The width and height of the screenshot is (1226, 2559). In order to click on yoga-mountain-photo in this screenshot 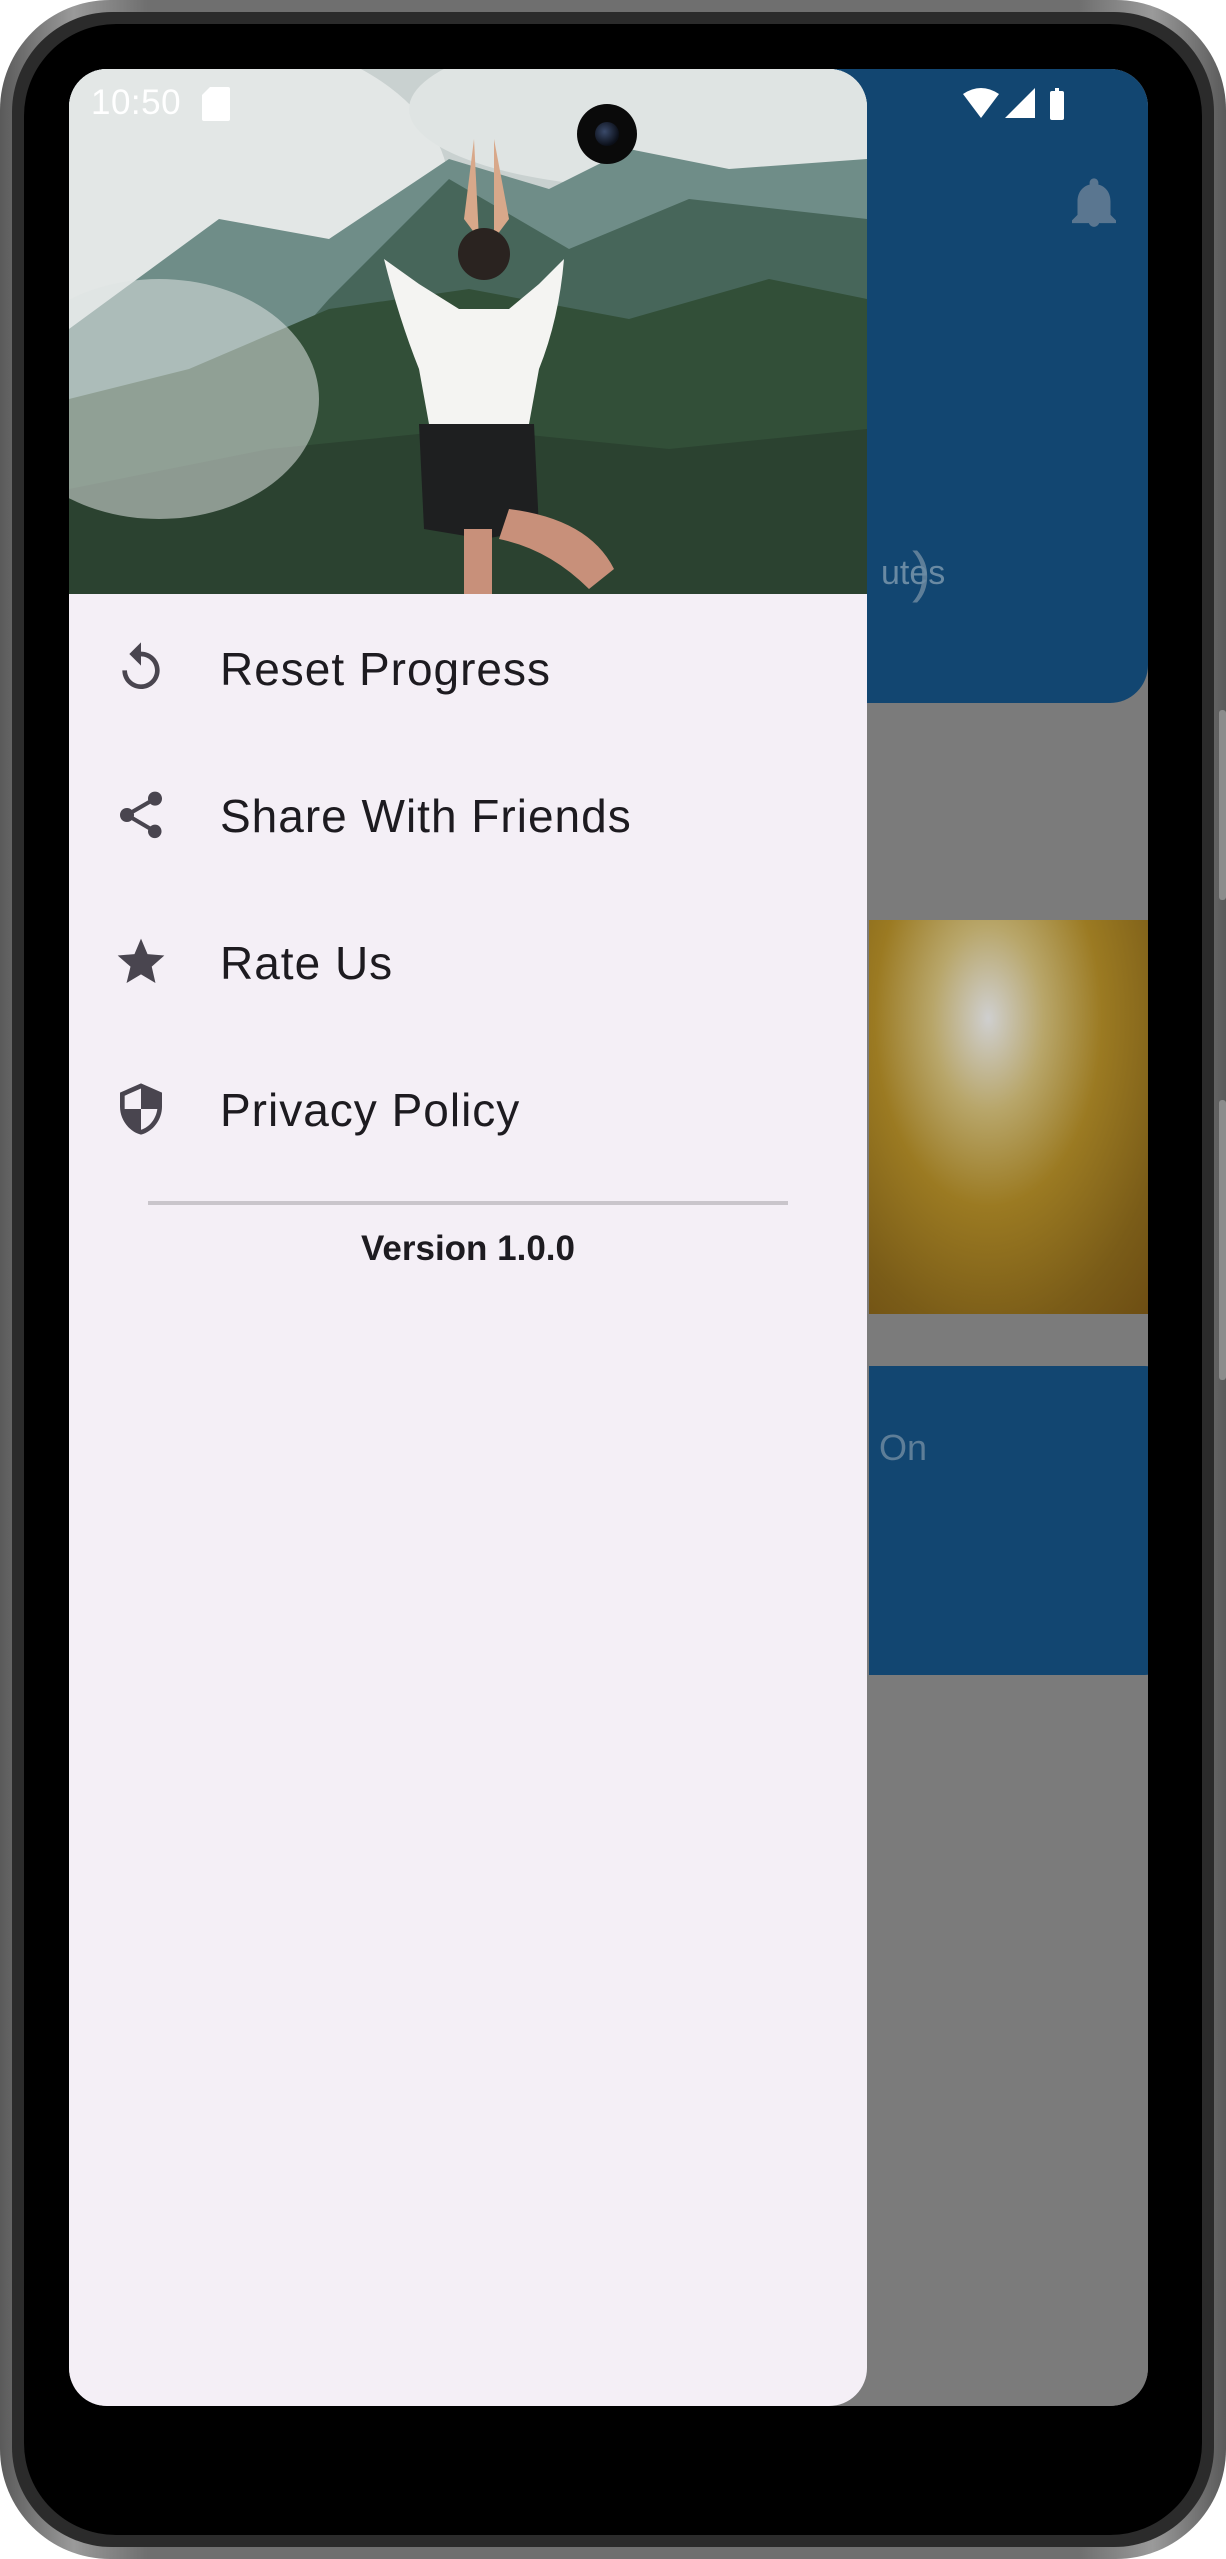, I will do `click(468, 331)`.